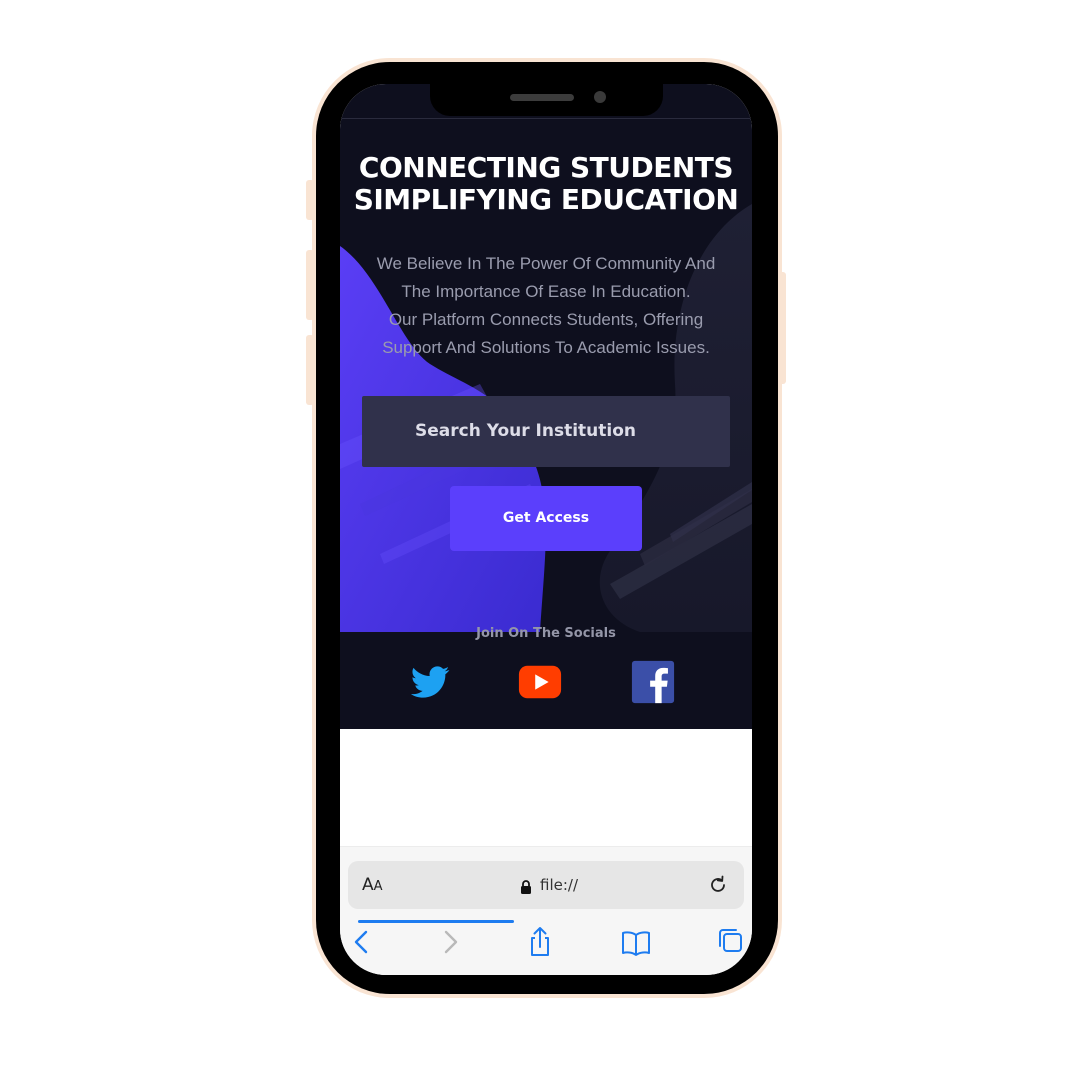 The width and height of the screenshot is (1080, 1080). I want to click on forward-icon, so click(450, 942).